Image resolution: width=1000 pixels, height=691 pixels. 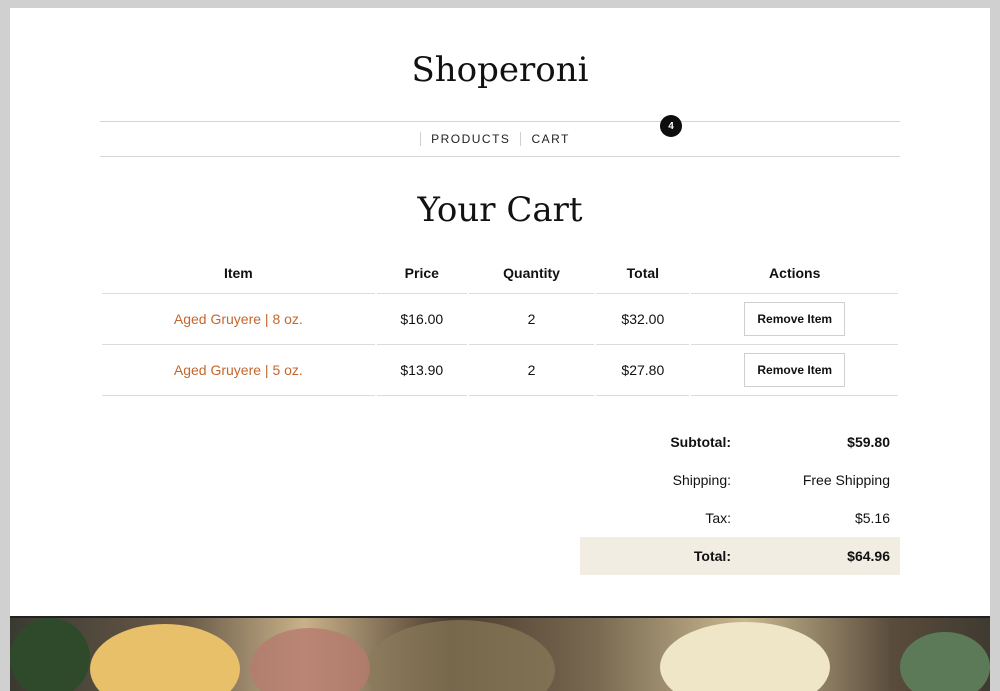 I want to click on nav-links: PRODUCTS CART, so click(x=500, y=139).